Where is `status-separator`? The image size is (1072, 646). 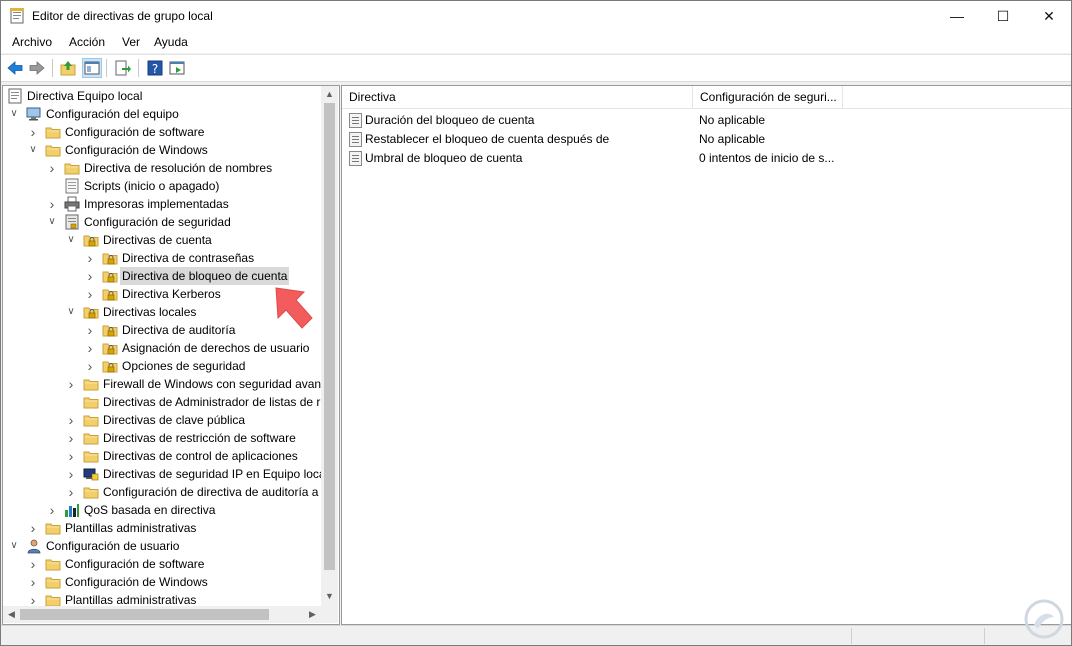
status-separator is located at coordinates (984, 636).